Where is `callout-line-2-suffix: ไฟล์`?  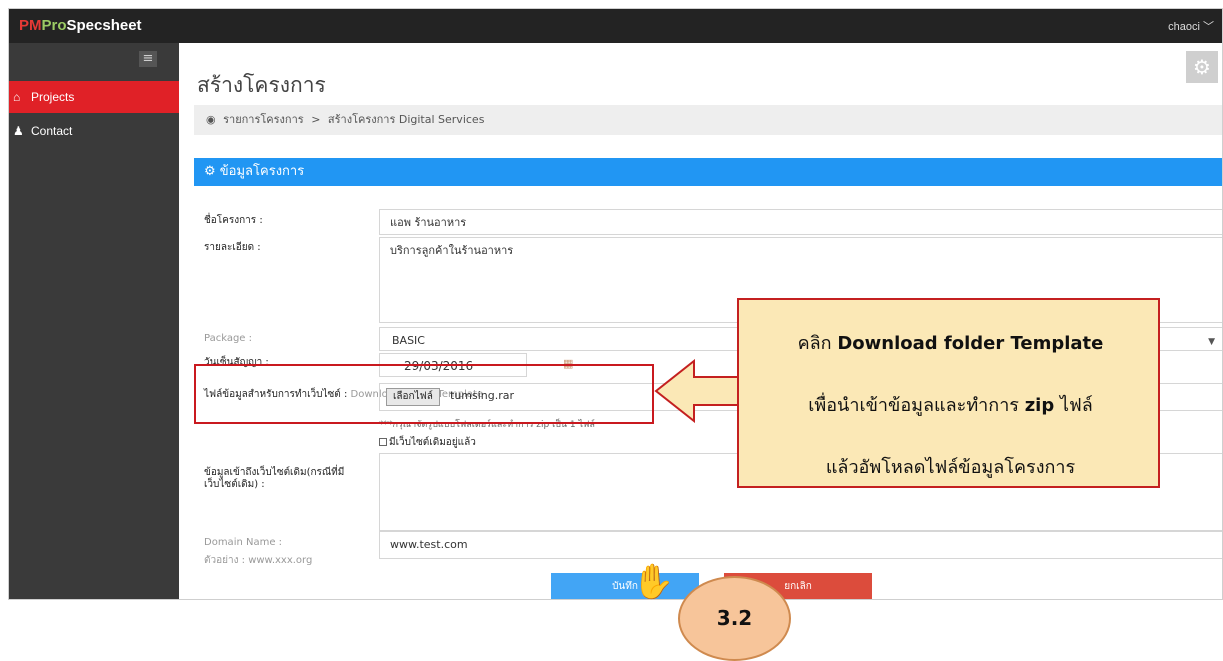
callout-line-2-suffix: ไฟล์ is located at coordinates (1073, 405).